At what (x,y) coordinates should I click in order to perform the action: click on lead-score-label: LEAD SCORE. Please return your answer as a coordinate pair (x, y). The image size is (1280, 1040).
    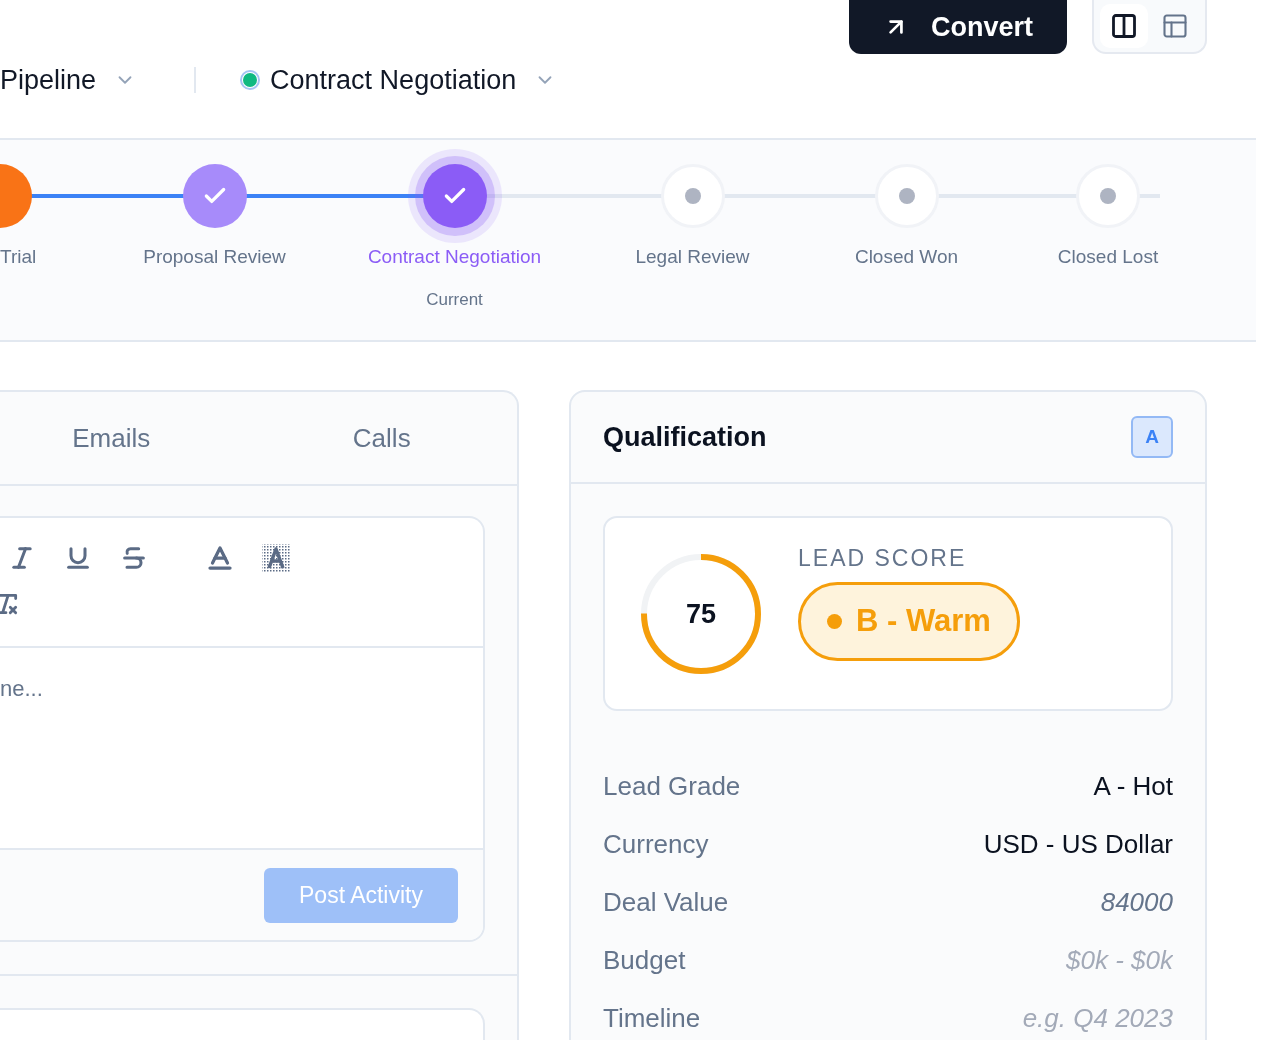
    Looking at the image, I should click on (883, 558).